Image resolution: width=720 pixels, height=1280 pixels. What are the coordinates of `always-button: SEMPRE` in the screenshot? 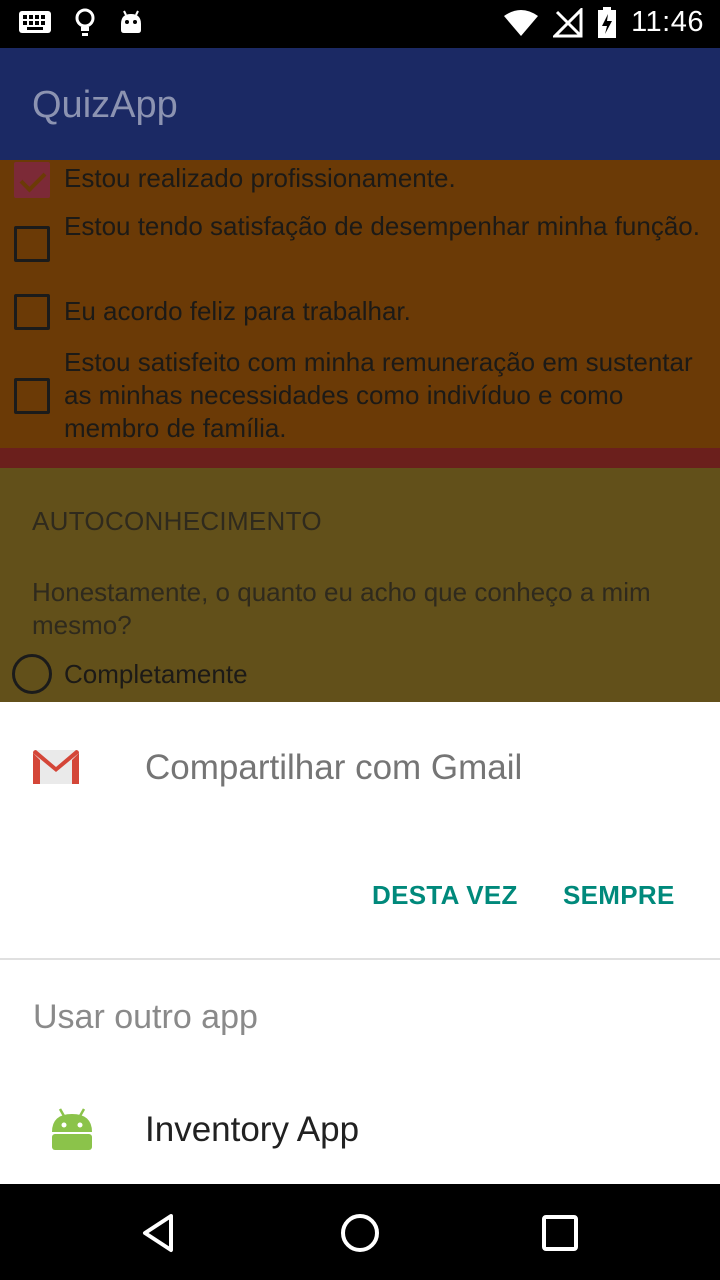 It's located at (619, 895).